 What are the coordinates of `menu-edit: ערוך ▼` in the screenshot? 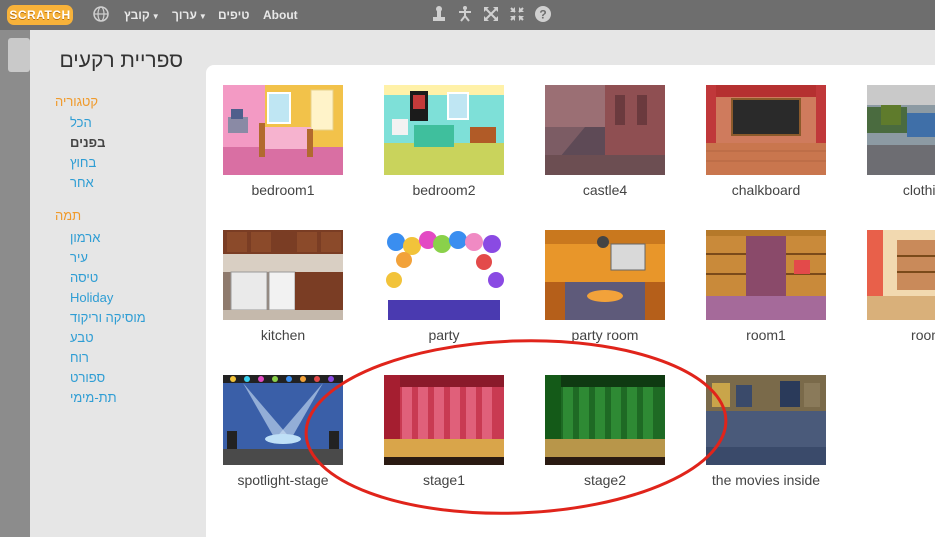 It's located at (189, 15).